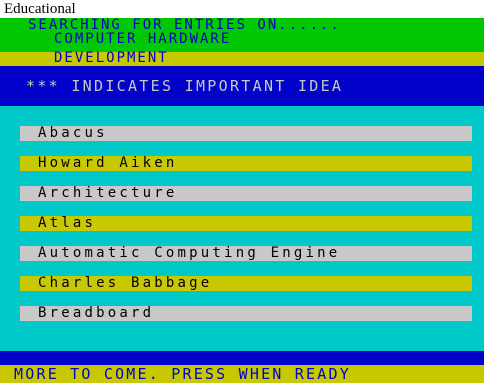  I want to click on header-subtopic-banner: DEVELOPMENT, so click(242, 58).